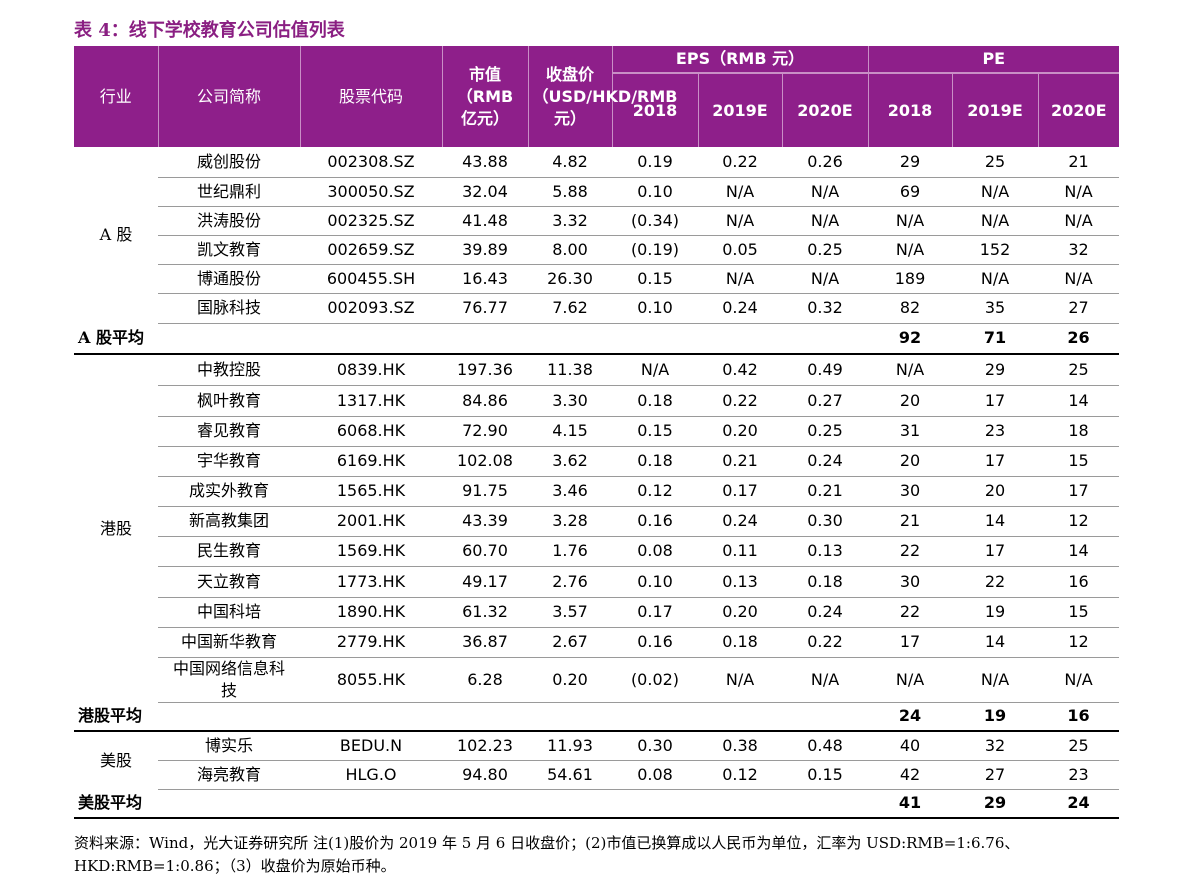 This screenshot has height=878, width=1191. Describe the element at coordinates (910, 642) in the screenshot. I see `pe-2018-cell: 17` at that location.